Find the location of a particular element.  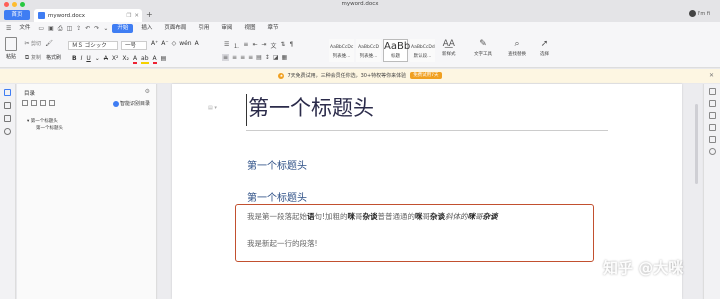

numbering-icon: ⒈ is located at coordinates (236, 45).